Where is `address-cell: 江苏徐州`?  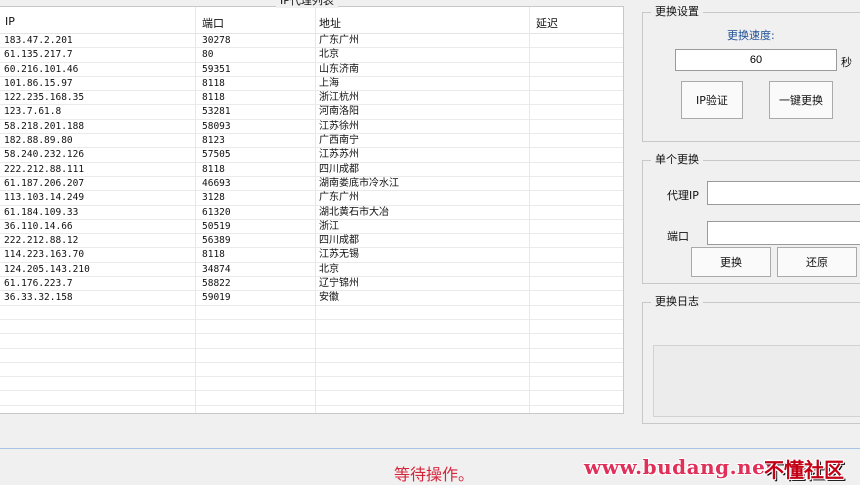 address-cell: 江苏徐州 is located at coordinates (339, 126).